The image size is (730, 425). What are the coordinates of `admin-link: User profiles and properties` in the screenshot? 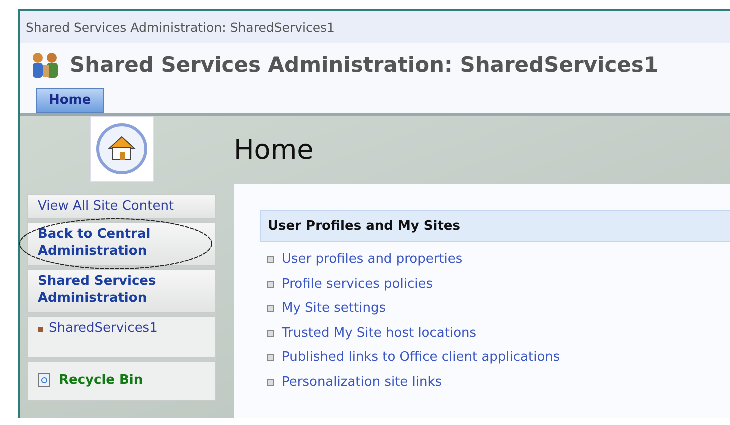 It's located at (372, 259).